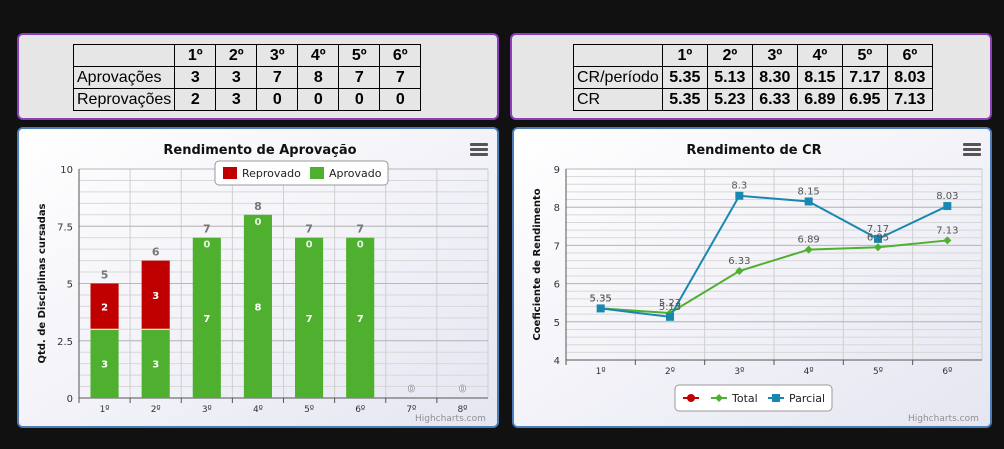  Describe the element at coordinates (618, 55) in the screenshot. I see `table-header-cell` at that location.